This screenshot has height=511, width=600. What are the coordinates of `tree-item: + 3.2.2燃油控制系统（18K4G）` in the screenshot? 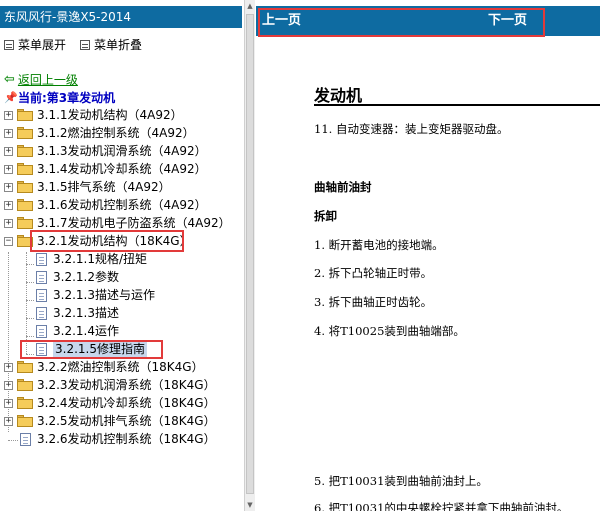 It's located at (104, 367).